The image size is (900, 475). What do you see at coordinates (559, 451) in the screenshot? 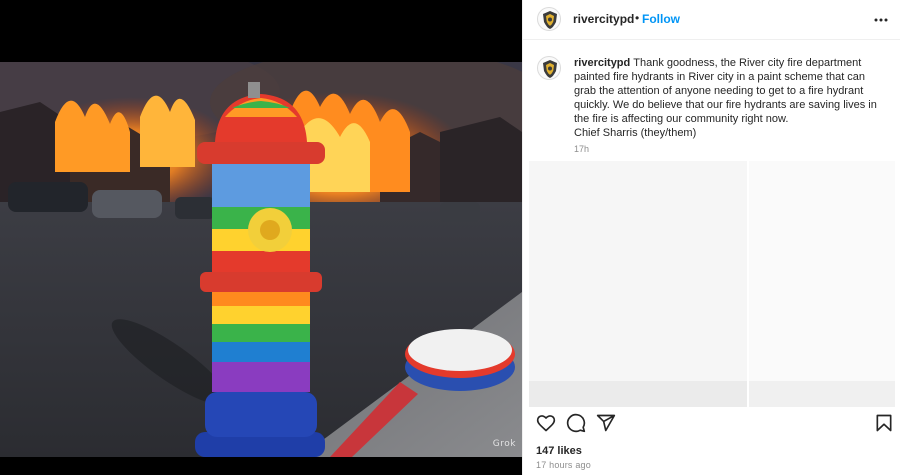
I see `like-count: 147 likes` at bounding box center [559, 451].